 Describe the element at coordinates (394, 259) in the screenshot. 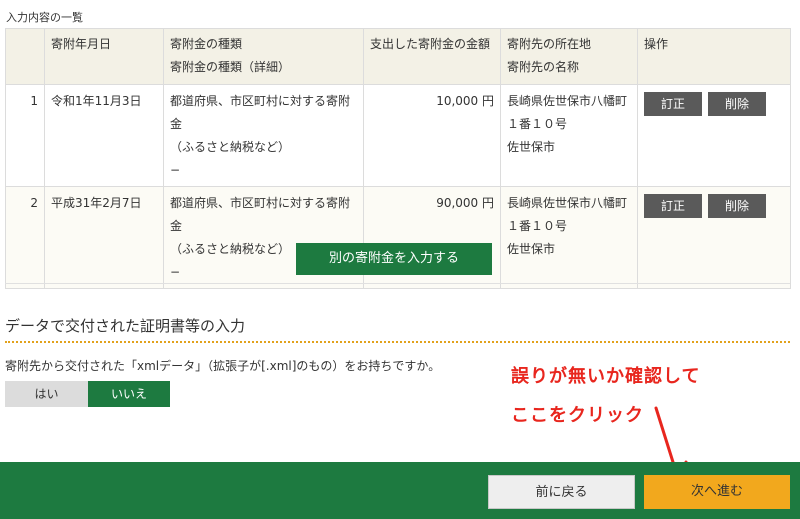

I see `add-donation-button: 別の寄附金を入力する` at that location.